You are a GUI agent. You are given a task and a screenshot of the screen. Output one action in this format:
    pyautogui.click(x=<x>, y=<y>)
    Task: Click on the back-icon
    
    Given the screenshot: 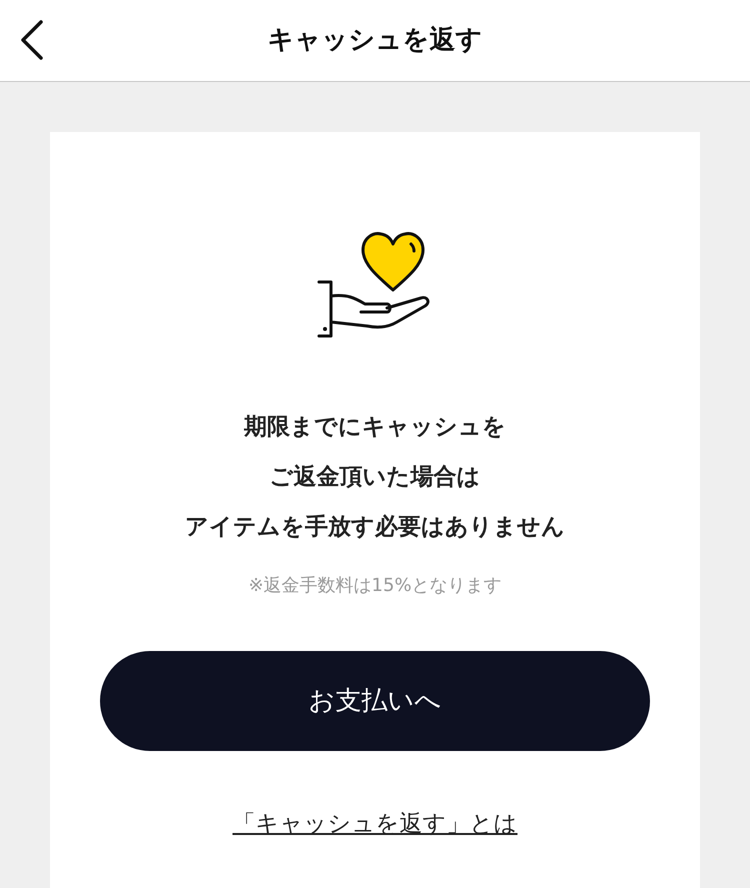 What is the action you would take?
    pyautogui.click(x=32, y=40)
    